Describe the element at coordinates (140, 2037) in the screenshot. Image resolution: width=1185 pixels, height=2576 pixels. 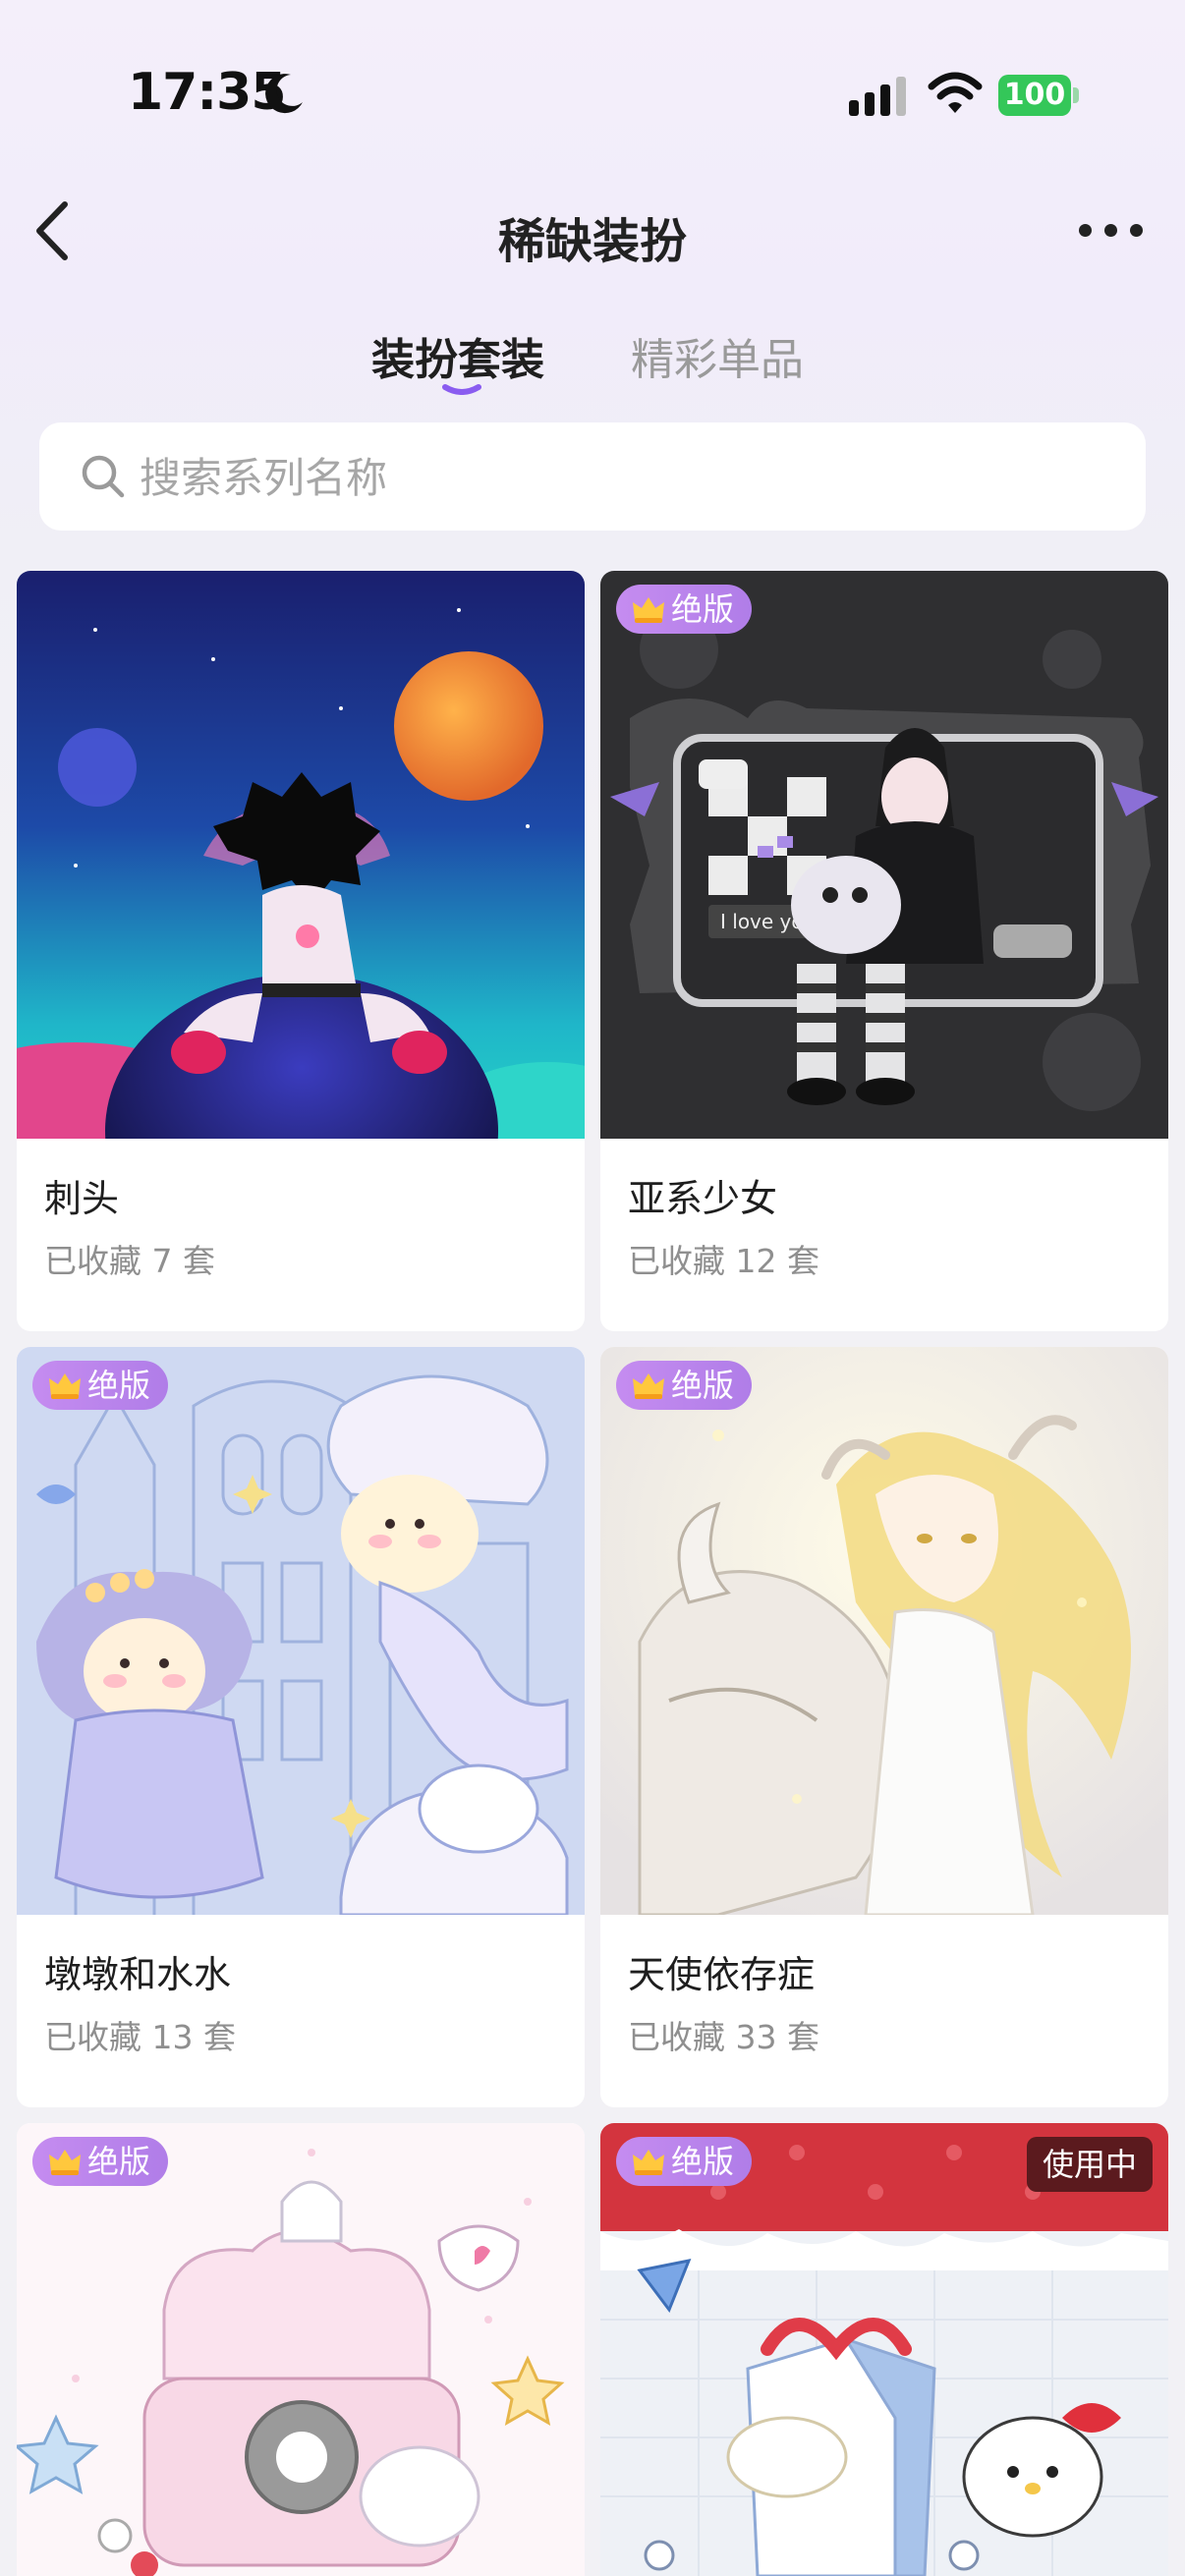
I see `card-collected-count: 已收藏 13 套` at that location.